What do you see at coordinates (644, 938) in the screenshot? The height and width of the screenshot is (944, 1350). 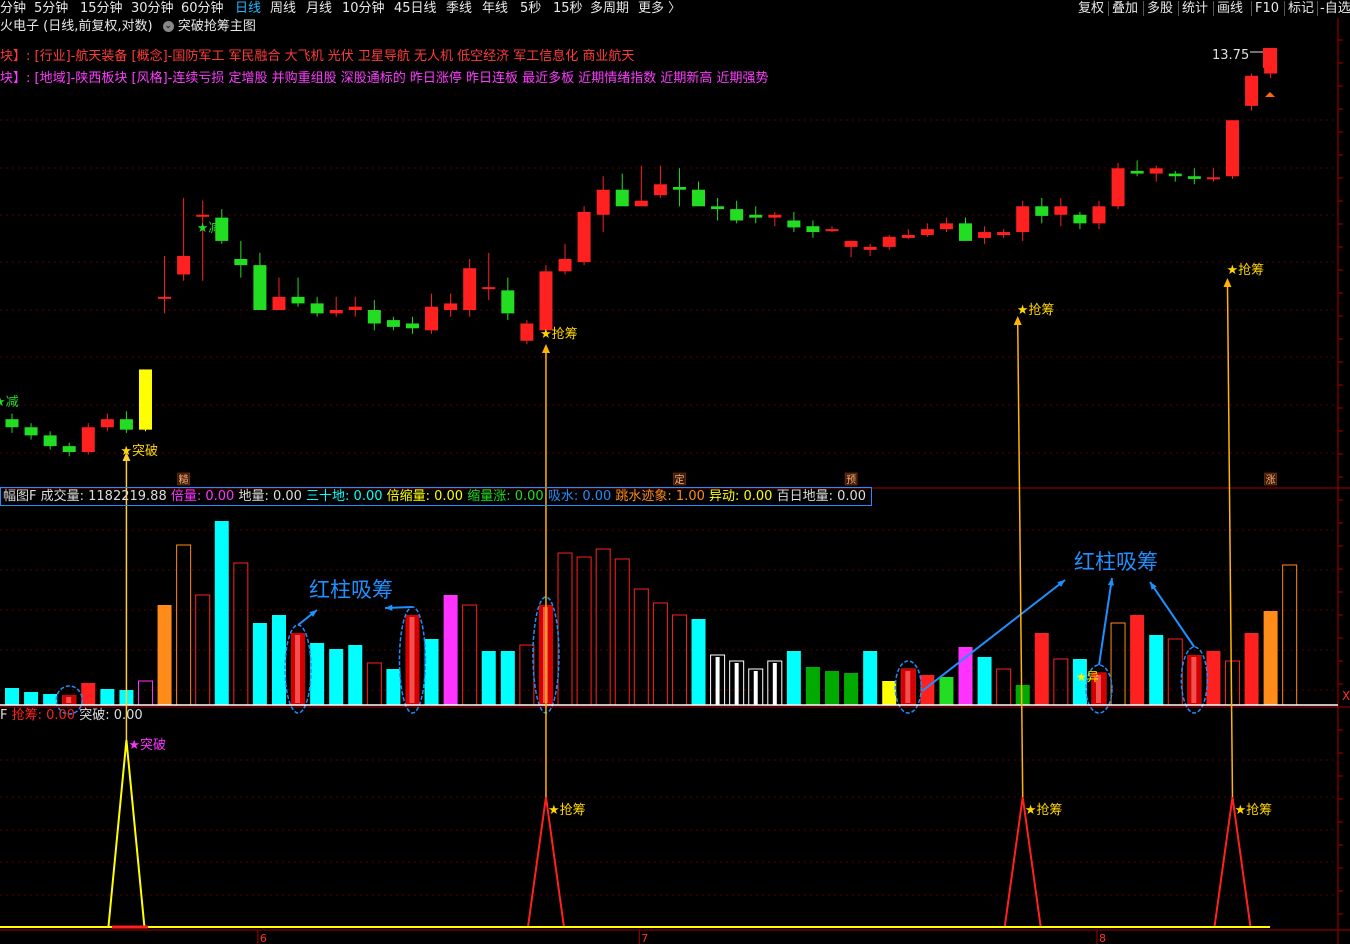 I see `x-axis-label: 7` at bounding box center [644, 938].